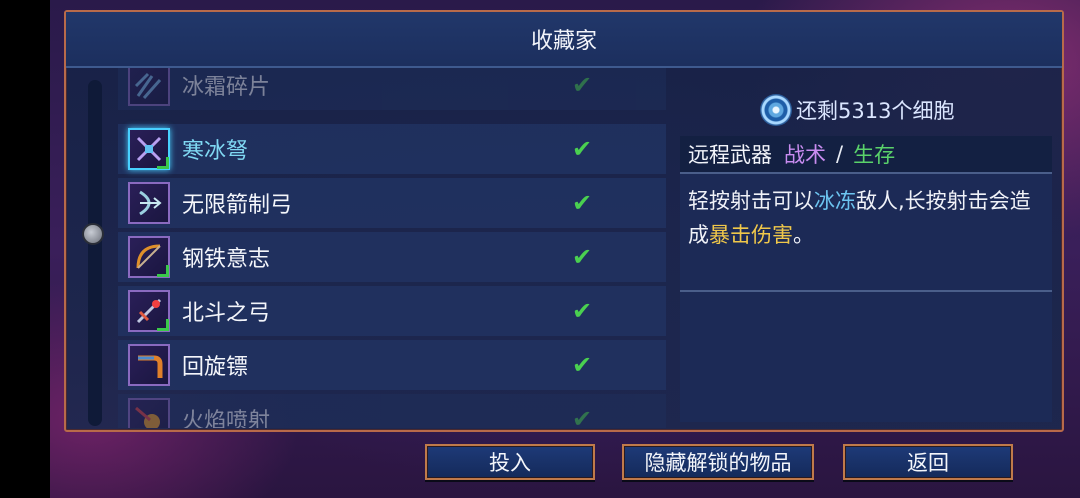  Describe the element at coordinates (776, 110) in the screenshot. I see `cell-icon` at that location.